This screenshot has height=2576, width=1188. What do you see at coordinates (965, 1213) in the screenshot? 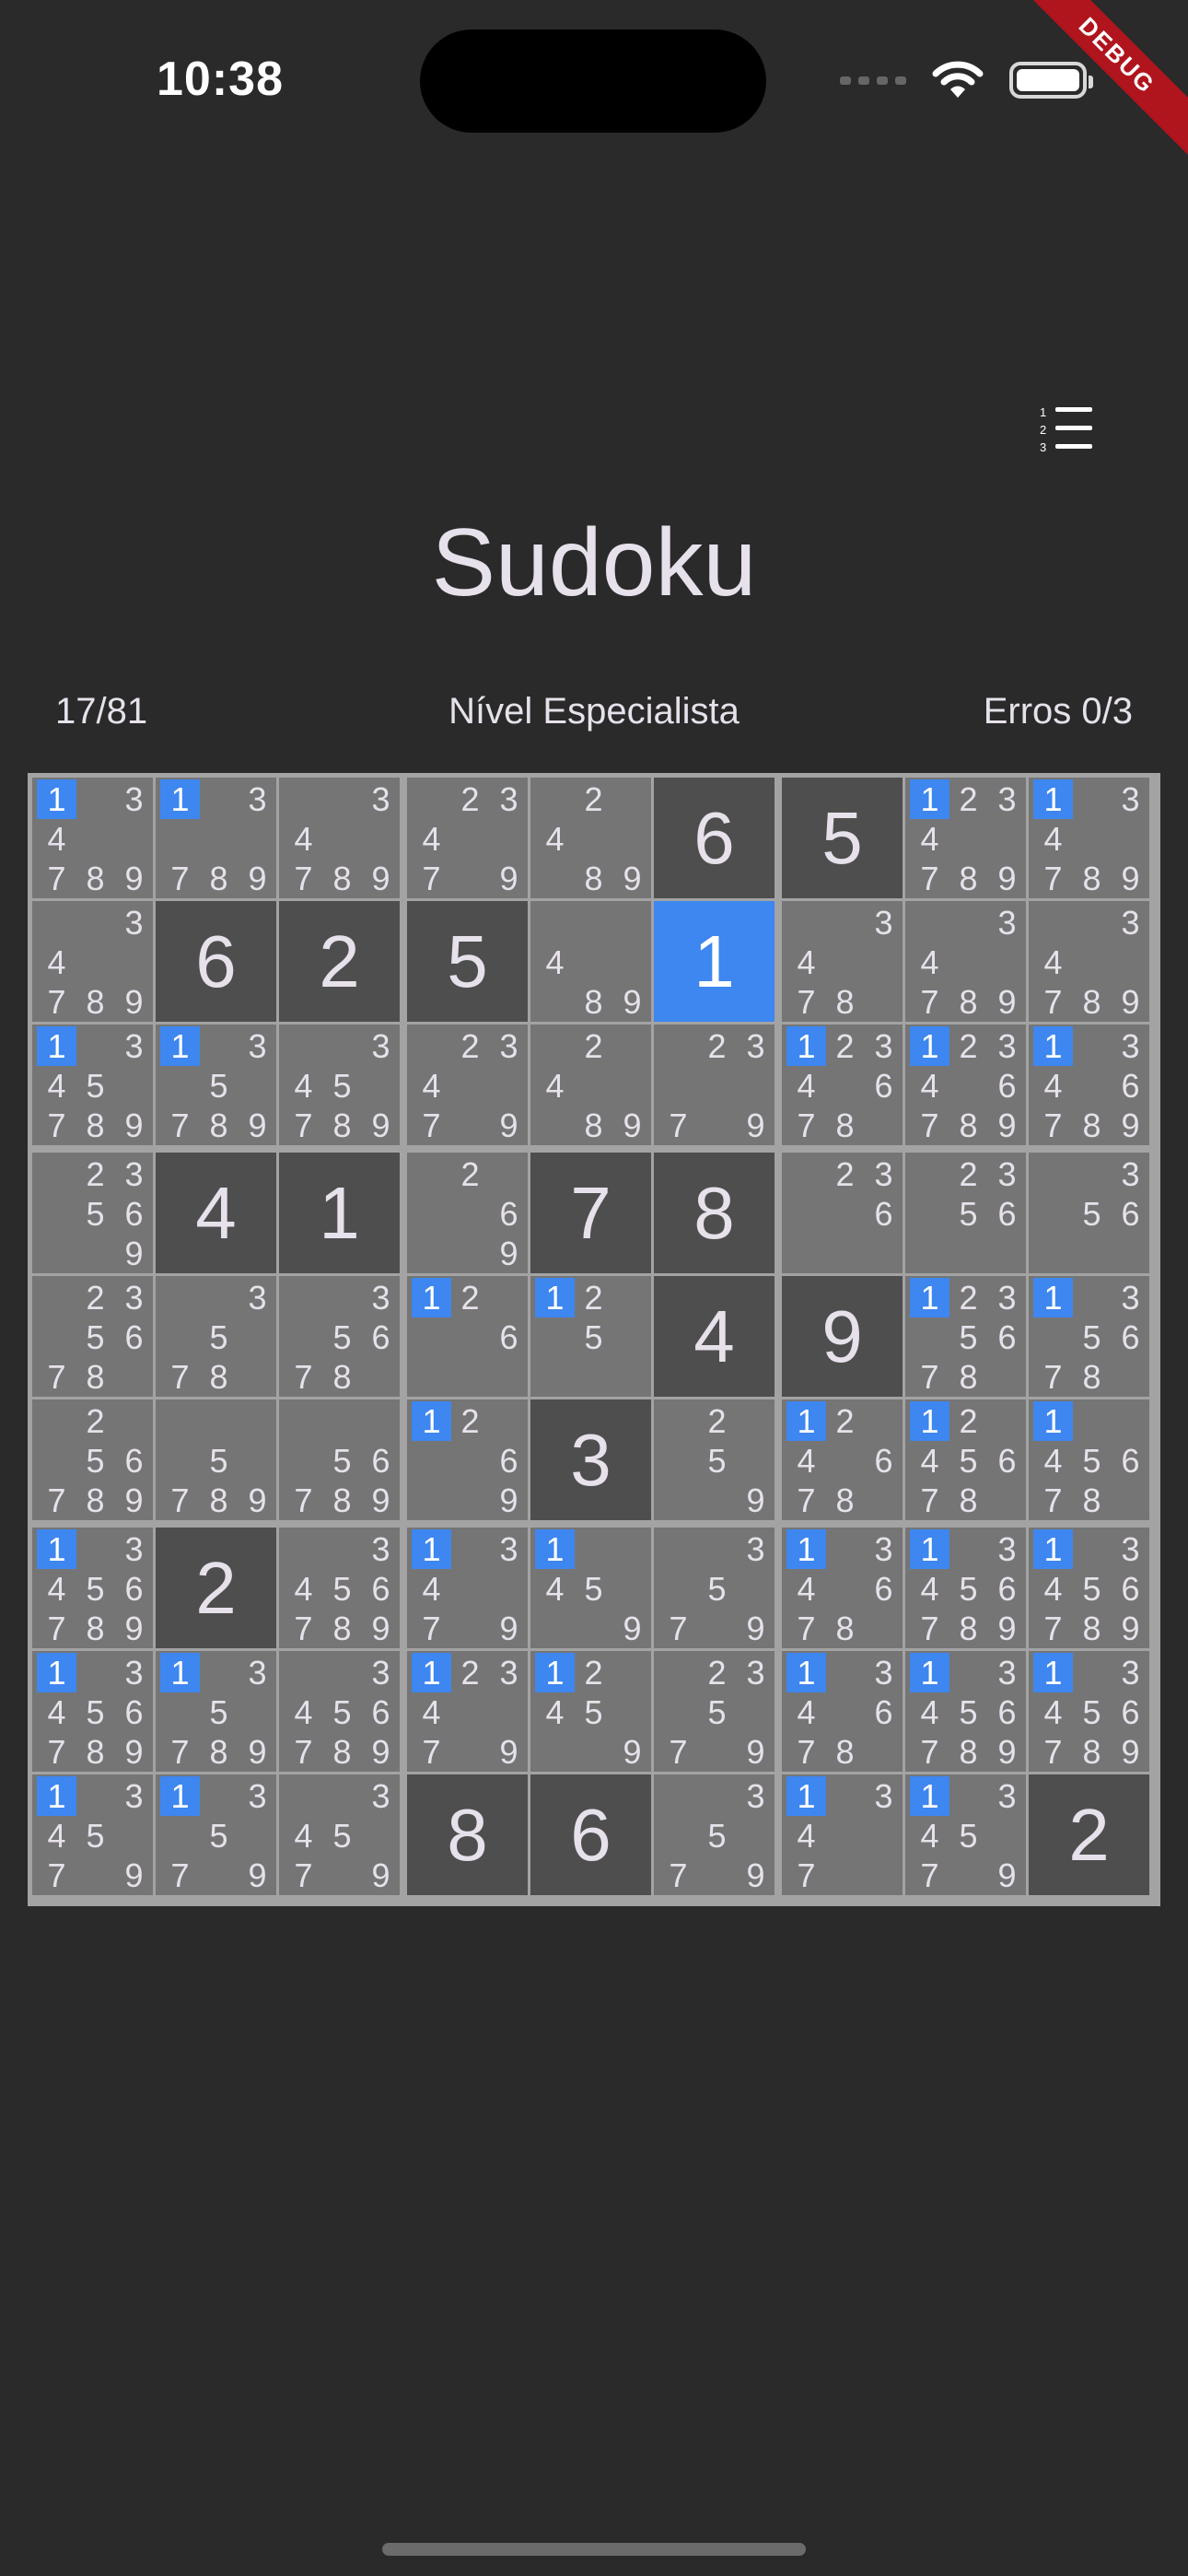
I see `sudoku-cell: 2356` at bounding box center [965, 1213].